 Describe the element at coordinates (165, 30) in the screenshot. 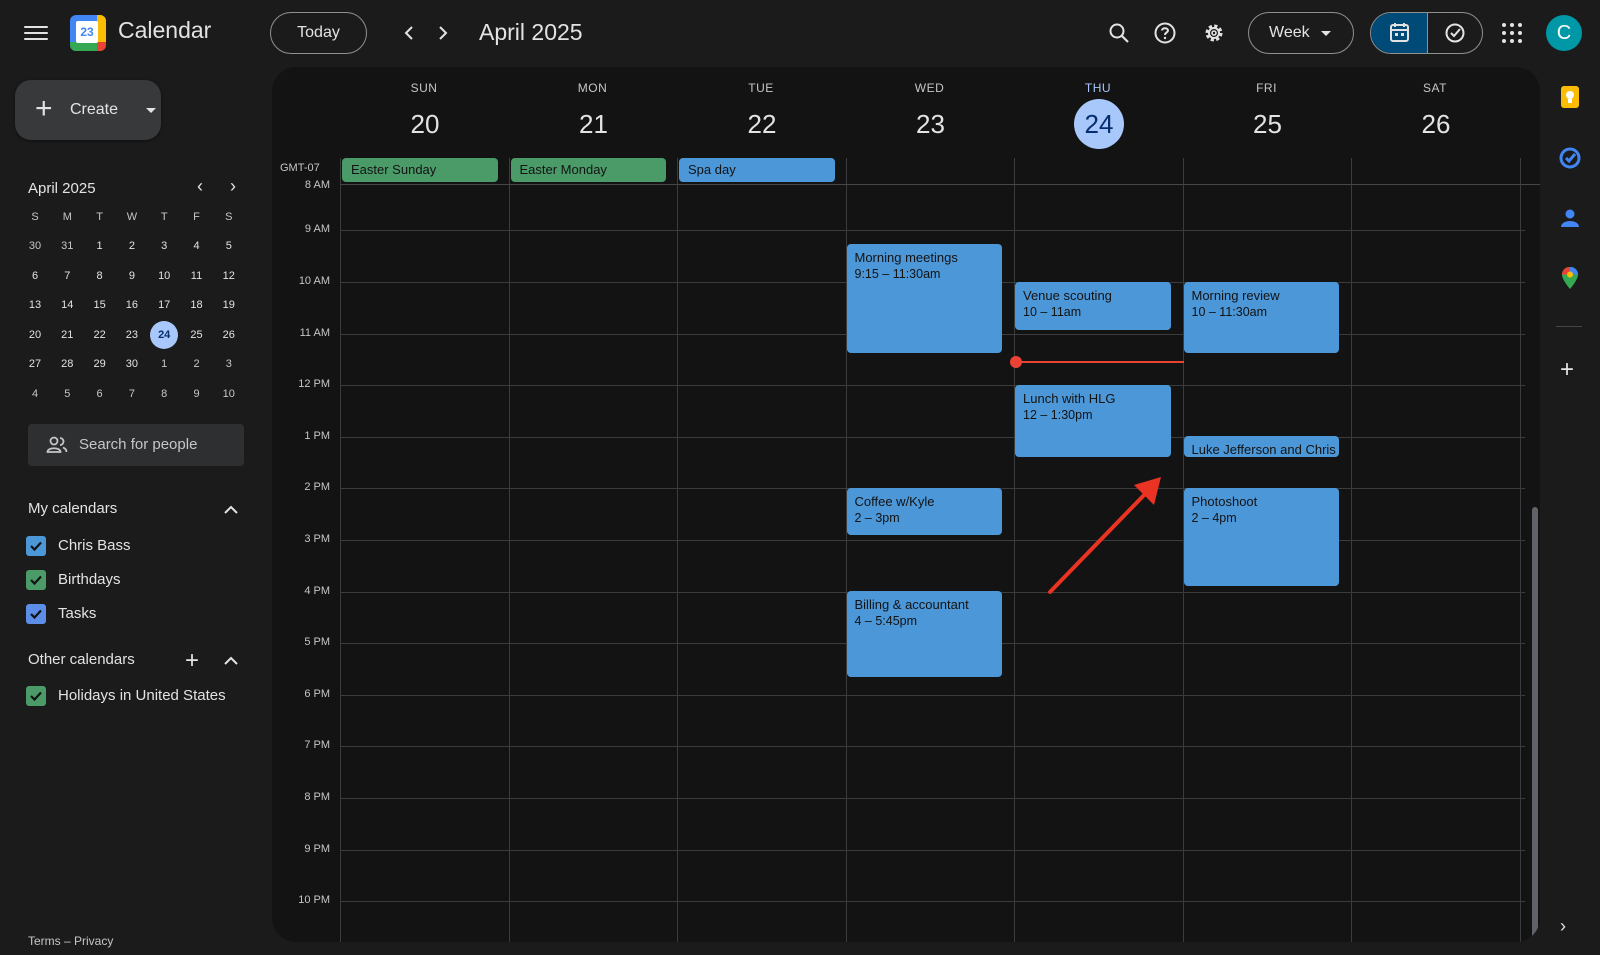

I see `app-title: Calendar` at that location.